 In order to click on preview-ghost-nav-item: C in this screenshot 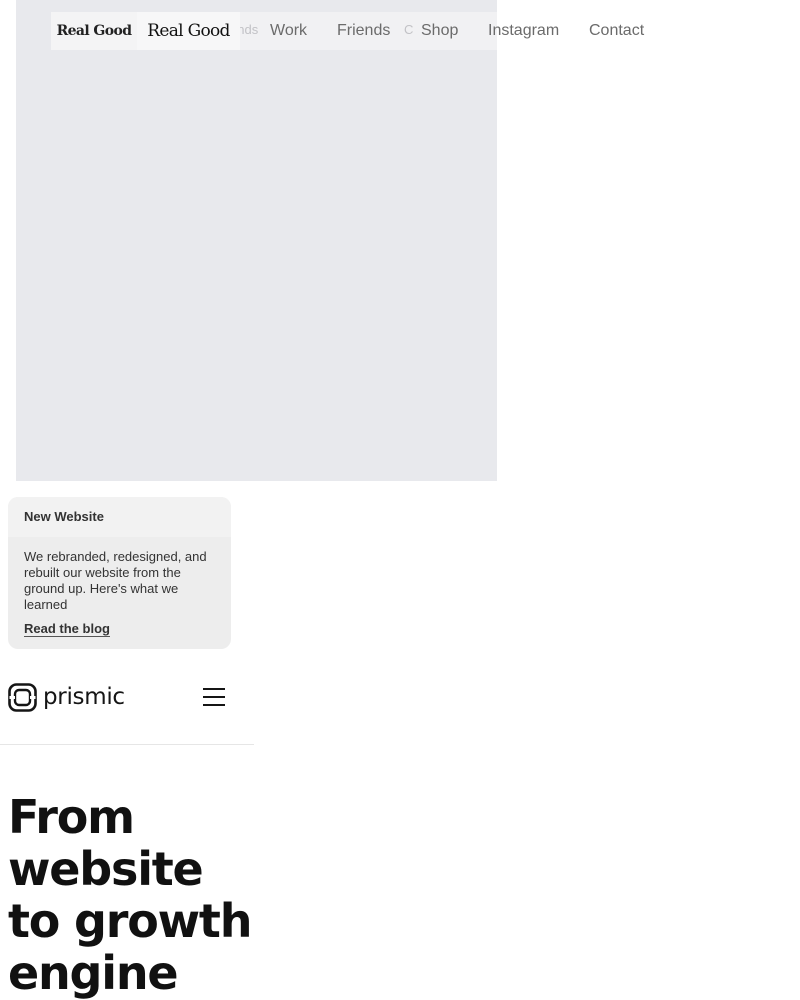, I will do `click(409, 29)`.